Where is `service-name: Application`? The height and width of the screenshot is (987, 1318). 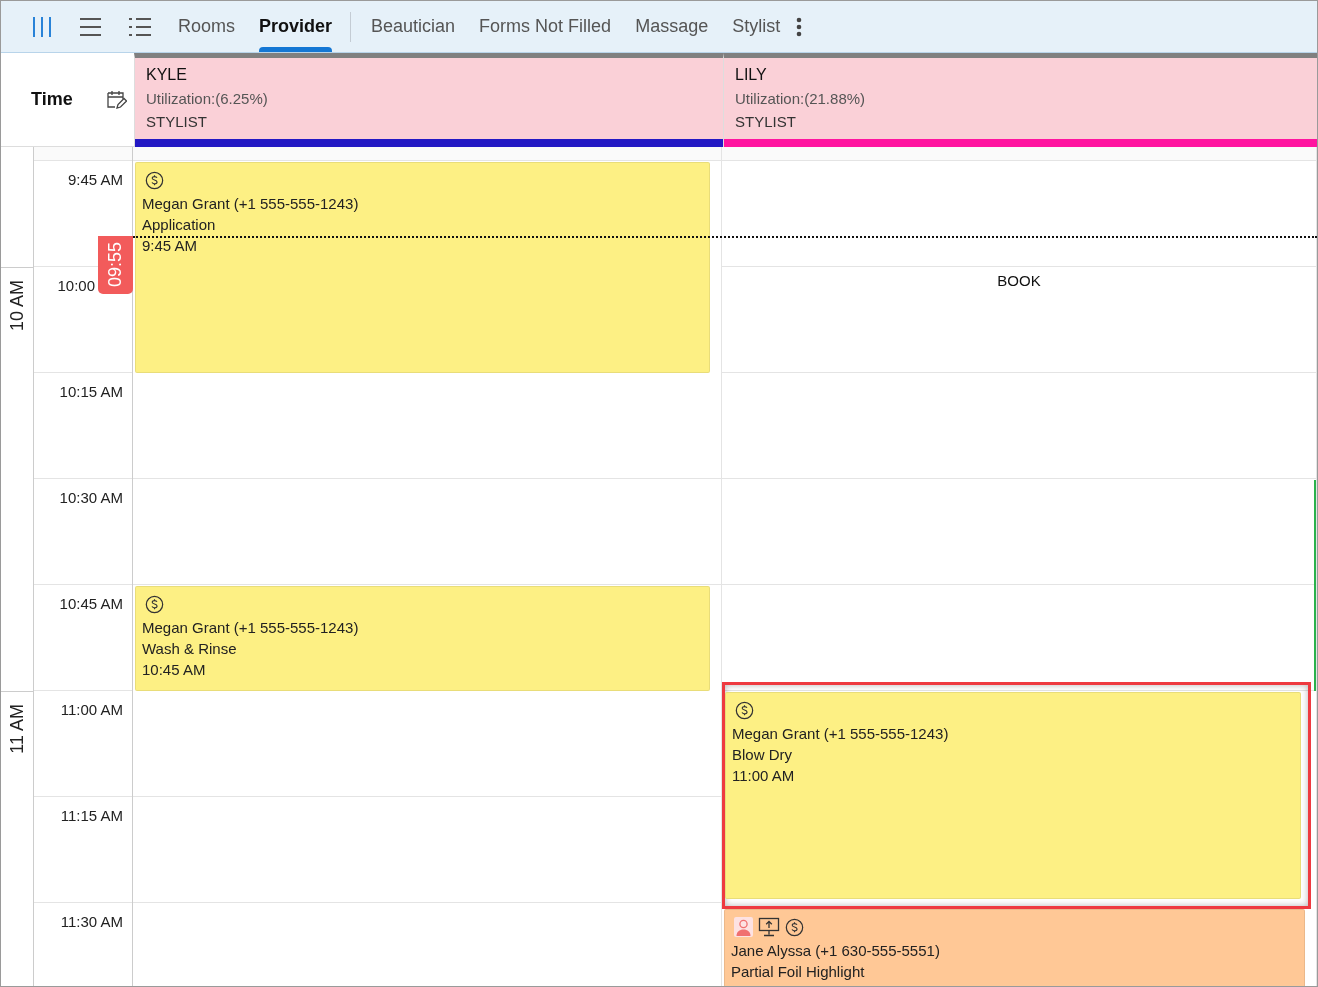 service-name: Application is located at coordinates (179, 224).